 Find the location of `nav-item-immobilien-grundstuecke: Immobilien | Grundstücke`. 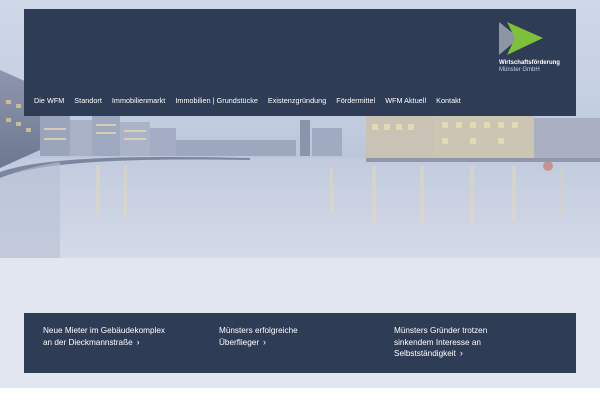

nav-item-immobilien-grundstuecke: Immobilien | Grundstücke is located at coordinates (216, 100).